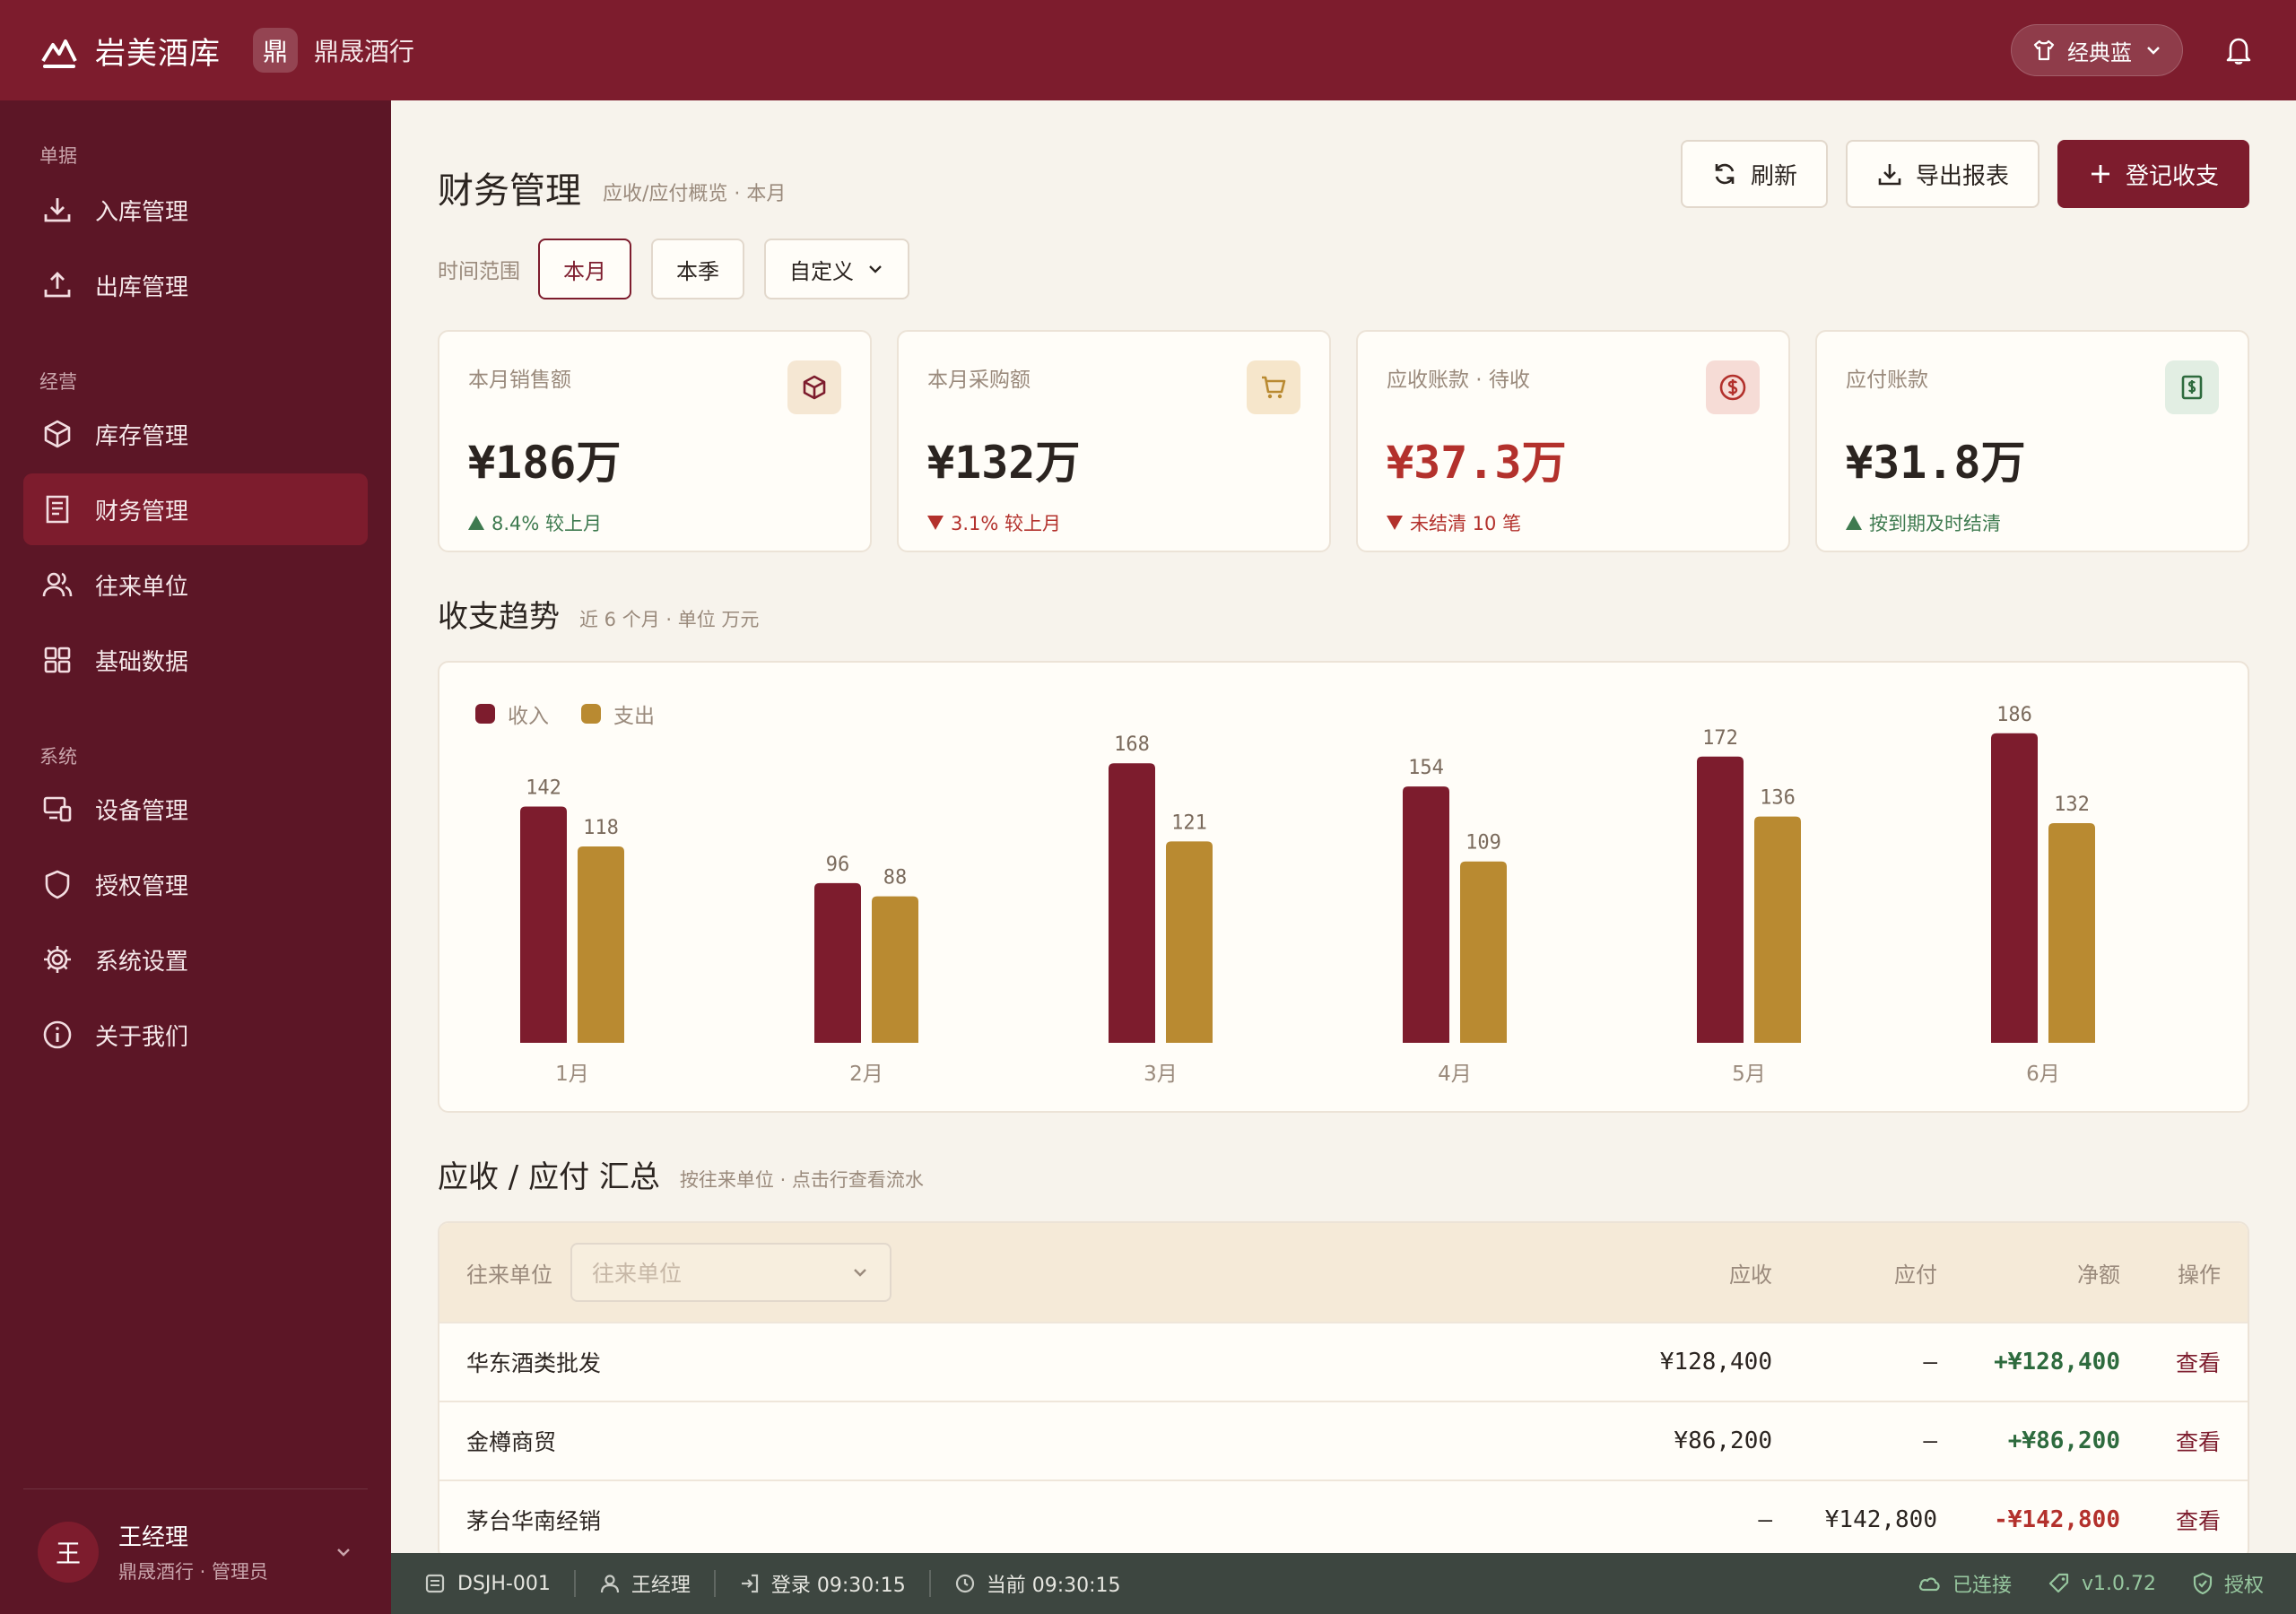 This screenshot has width=2296, height=1614. I want to click on info-icon, so click(57, 1034).